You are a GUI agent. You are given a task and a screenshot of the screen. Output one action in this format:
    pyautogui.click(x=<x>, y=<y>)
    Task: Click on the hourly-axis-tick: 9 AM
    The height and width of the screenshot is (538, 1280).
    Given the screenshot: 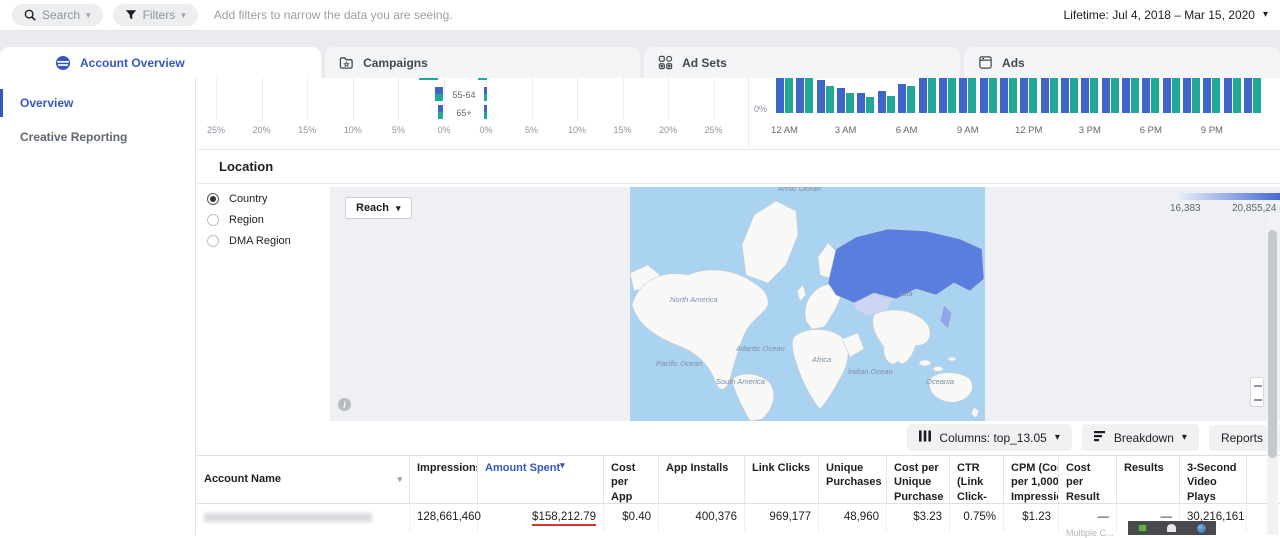 What is the action you would take?
    pyautogui.click(x=967, y=130)
    